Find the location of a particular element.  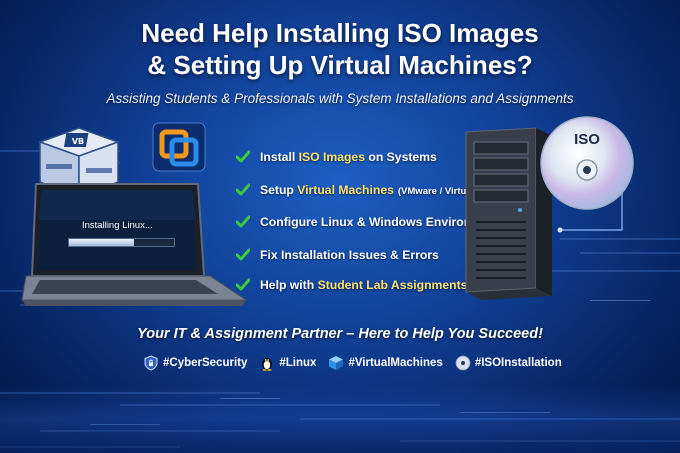

checklist-item: Fix Installation Issues & Errors is located at coordinates (337, 255).